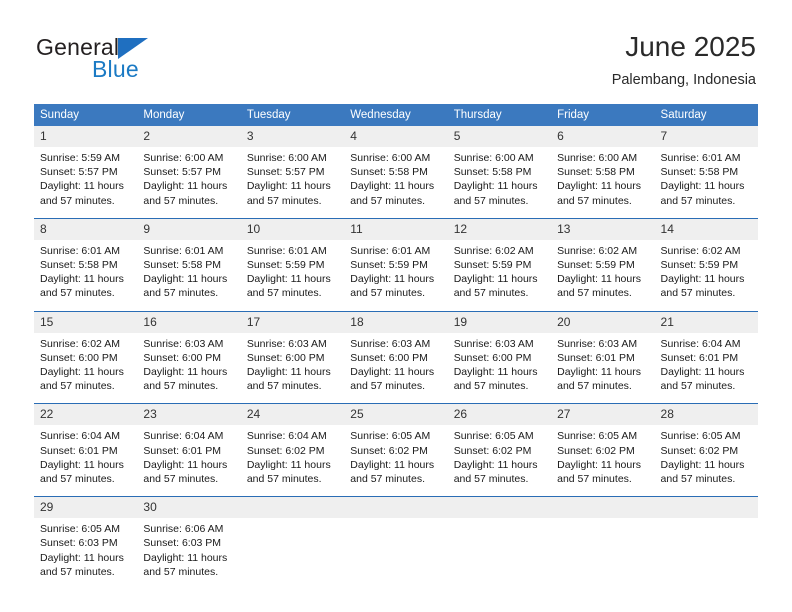  Describe the element at coordinates (86, 508) in the screenshot. I see `day-number: 29` at that location.